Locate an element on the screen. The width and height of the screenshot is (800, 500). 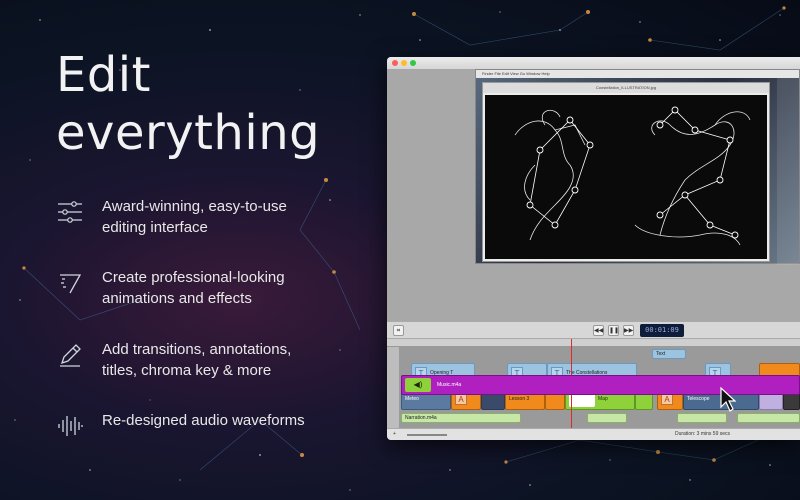
minimize-icon is located at coordinates (404, 63).